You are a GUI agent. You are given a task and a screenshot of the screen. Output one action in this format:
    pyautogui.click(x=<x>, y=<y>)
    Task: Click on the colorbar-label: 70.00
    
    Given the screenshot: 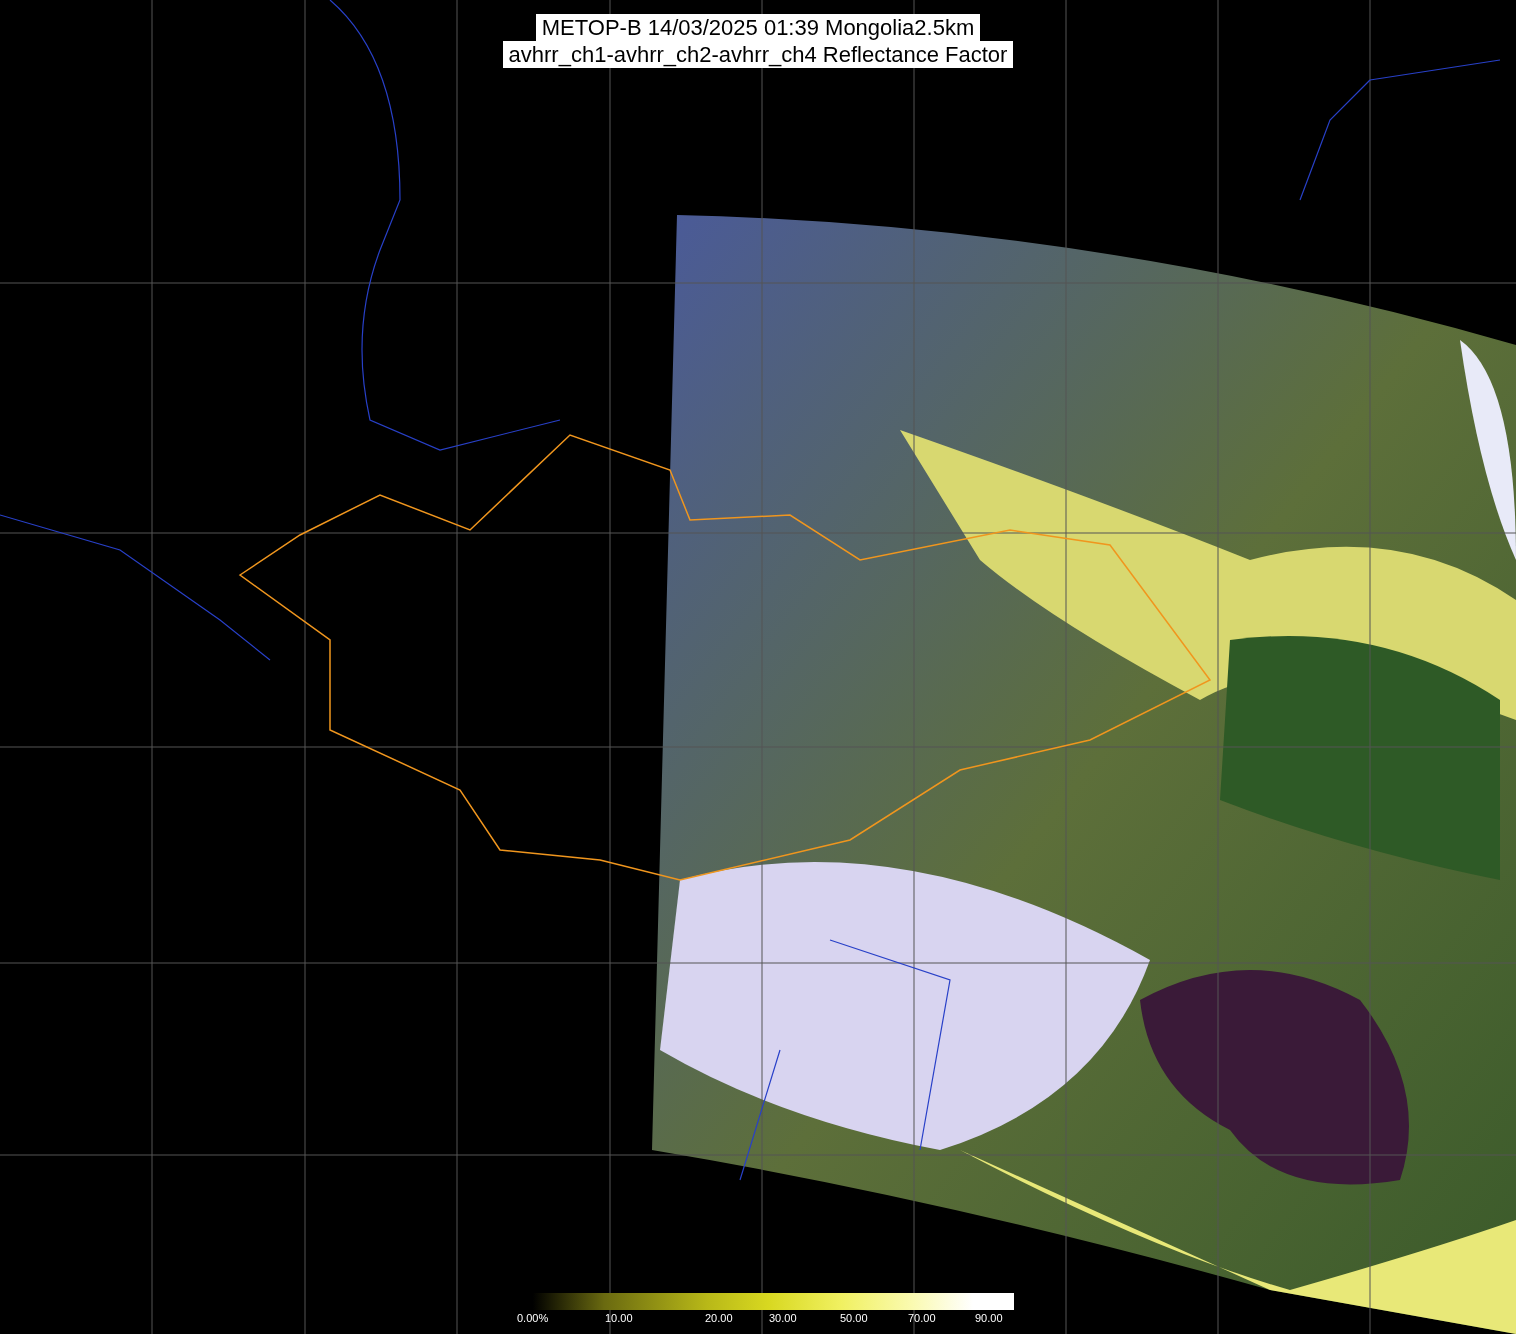 What is the action you would take?
    pyautogui.click(x=922, y=1318)
    